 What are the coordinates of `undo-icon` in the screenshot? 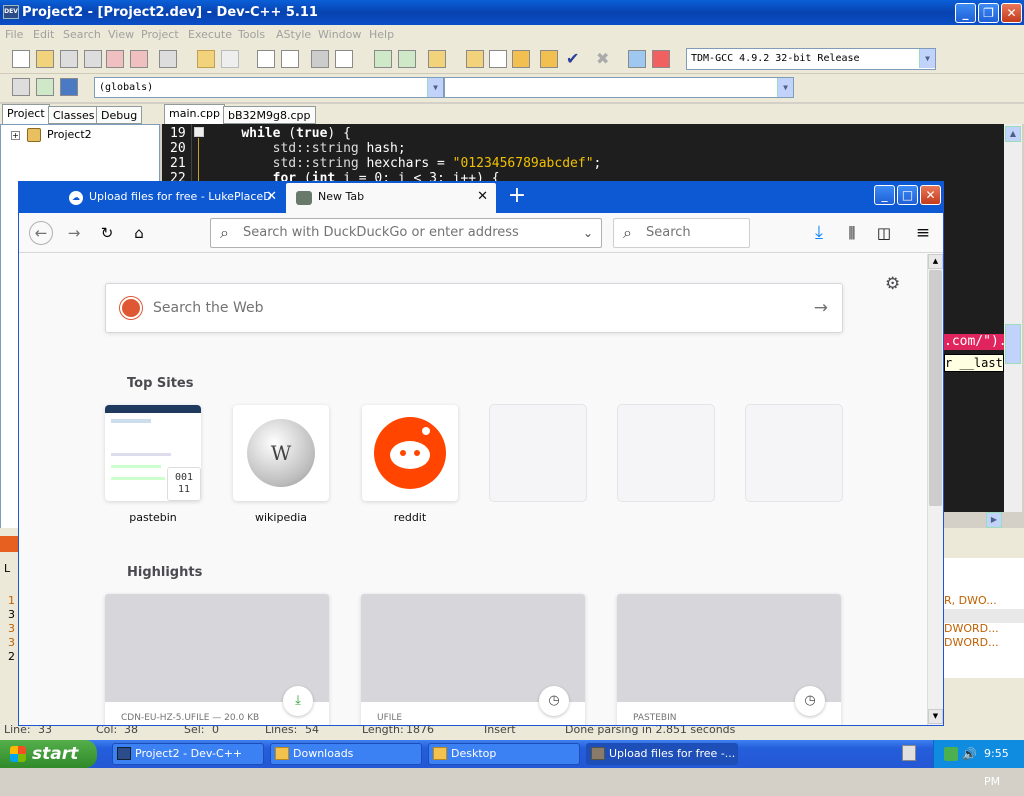 It's located at (206, 59).